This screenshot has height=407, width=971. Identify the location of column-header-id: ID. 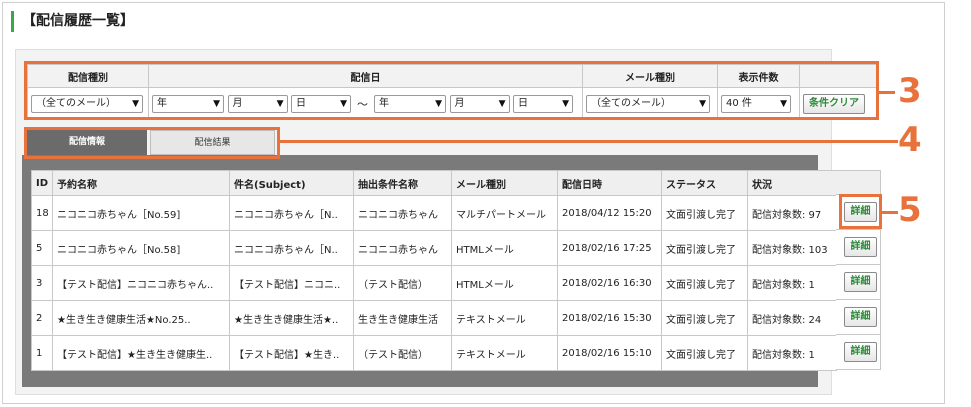
(42, 183).